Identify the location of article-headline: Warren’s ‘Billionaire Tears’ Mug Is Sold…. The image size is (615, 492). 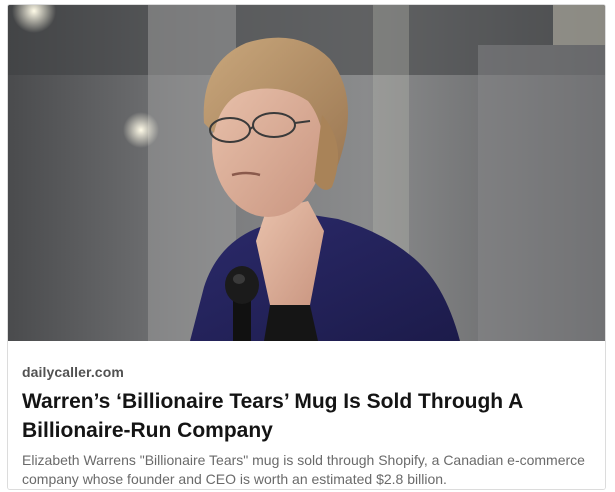
(307, 416).